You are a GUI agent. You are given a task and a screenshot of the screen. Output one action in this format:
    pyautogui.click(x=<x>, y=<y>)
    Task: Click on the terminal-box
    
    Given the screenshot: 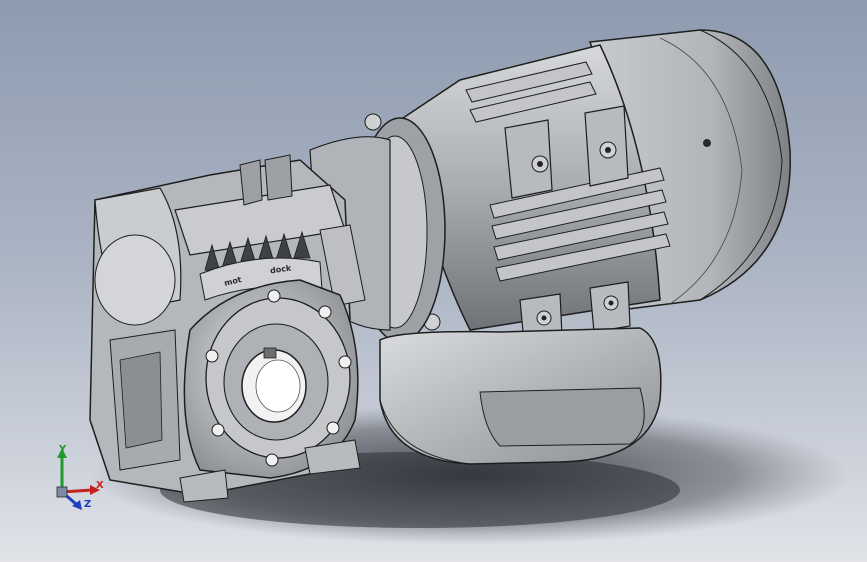 What is the action you would take?
    pyautogui.click(x=520, y=396)
    